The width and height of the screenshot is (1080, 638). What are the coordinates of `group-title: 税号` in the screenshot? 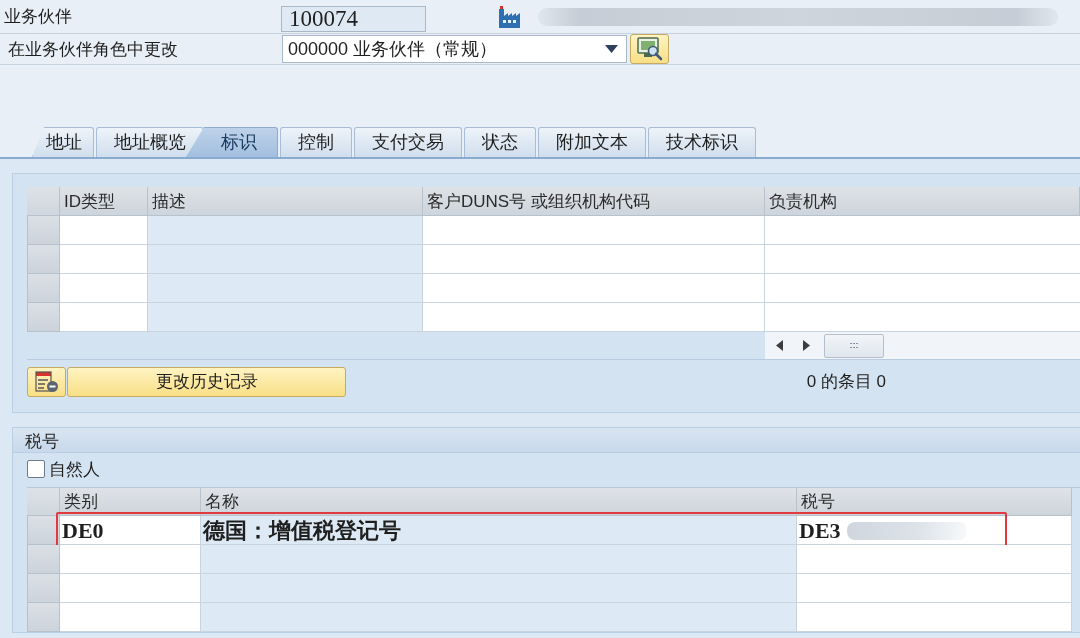 It's located at (546, 440).